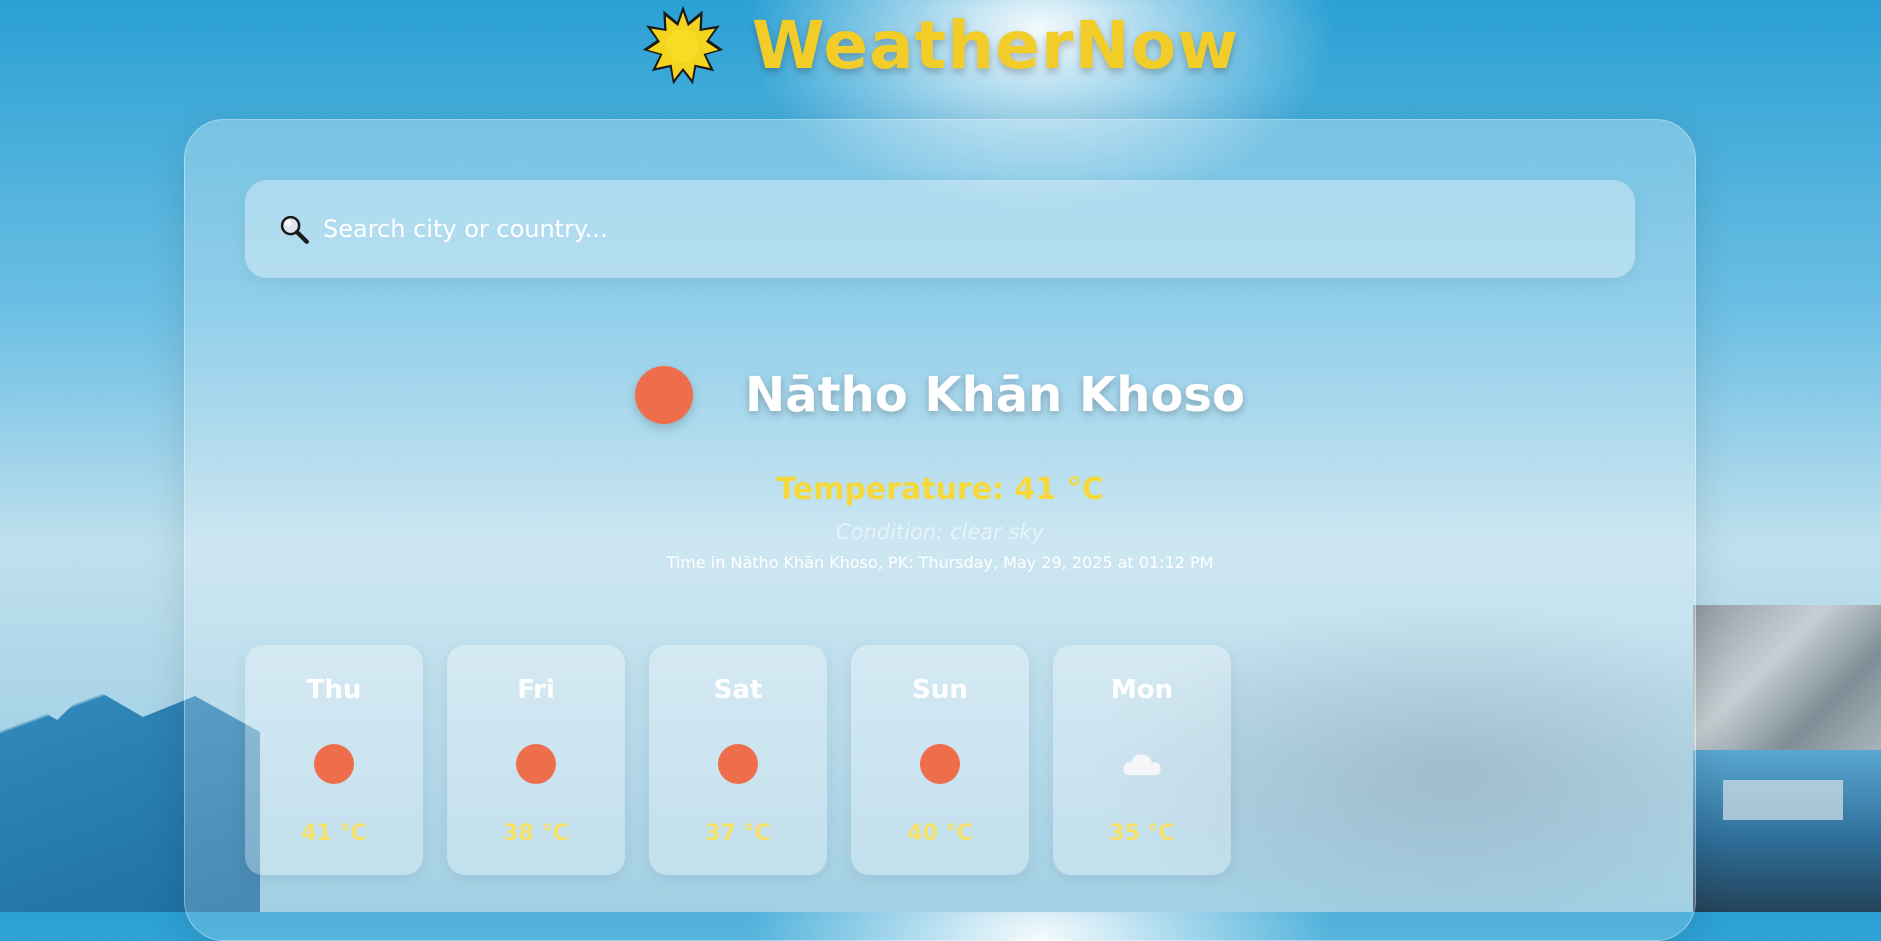 The image size is (1881, 941). Describe the element at coordinates (978, 229) in the screenshot. I see `search-input` at that location.